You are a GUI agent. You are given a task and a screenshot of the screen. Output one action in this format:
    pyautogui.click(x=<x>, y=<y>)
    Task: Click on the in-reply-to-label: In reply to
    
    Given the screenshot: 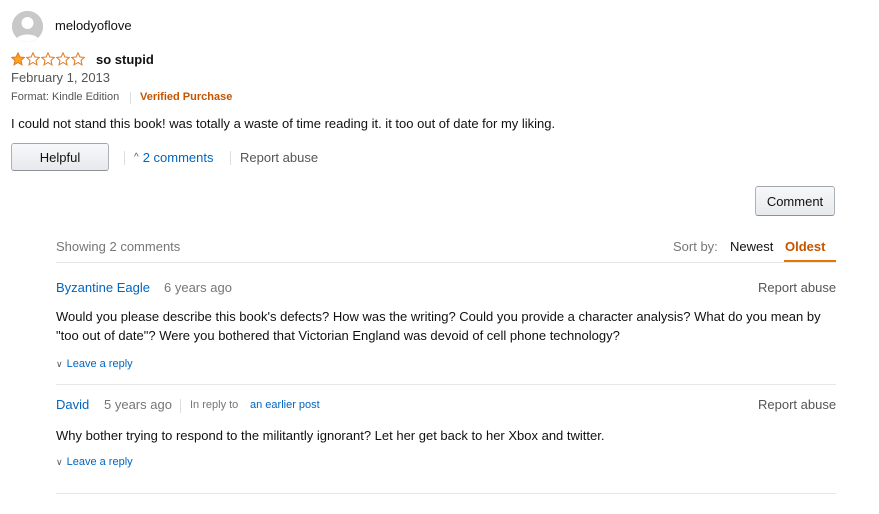 What is the action you would take?
    pyautogui.click(x=214, y=405)
    